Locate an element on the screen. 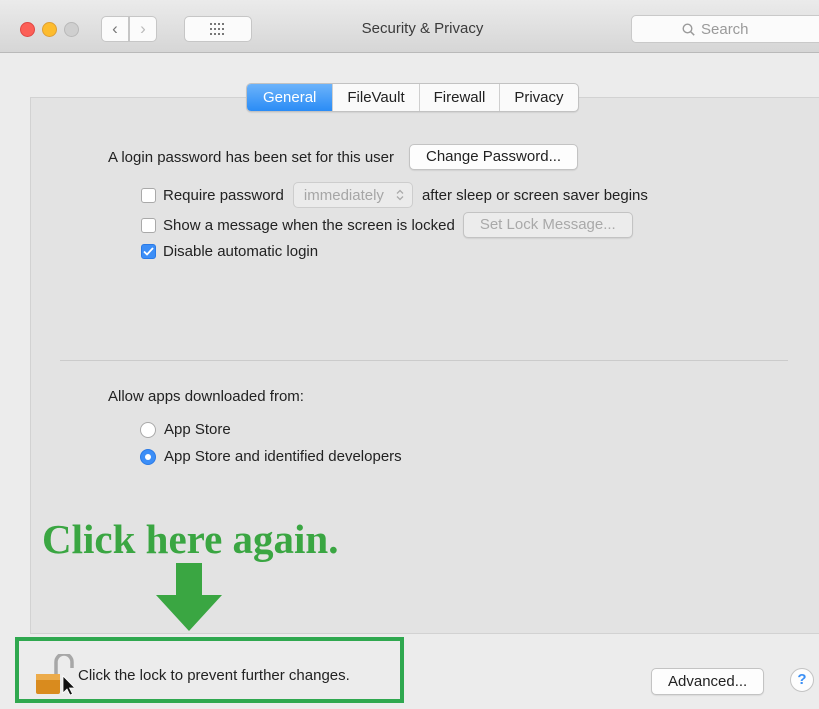  updown-chevron-icon is located at coordinates (400, 195).